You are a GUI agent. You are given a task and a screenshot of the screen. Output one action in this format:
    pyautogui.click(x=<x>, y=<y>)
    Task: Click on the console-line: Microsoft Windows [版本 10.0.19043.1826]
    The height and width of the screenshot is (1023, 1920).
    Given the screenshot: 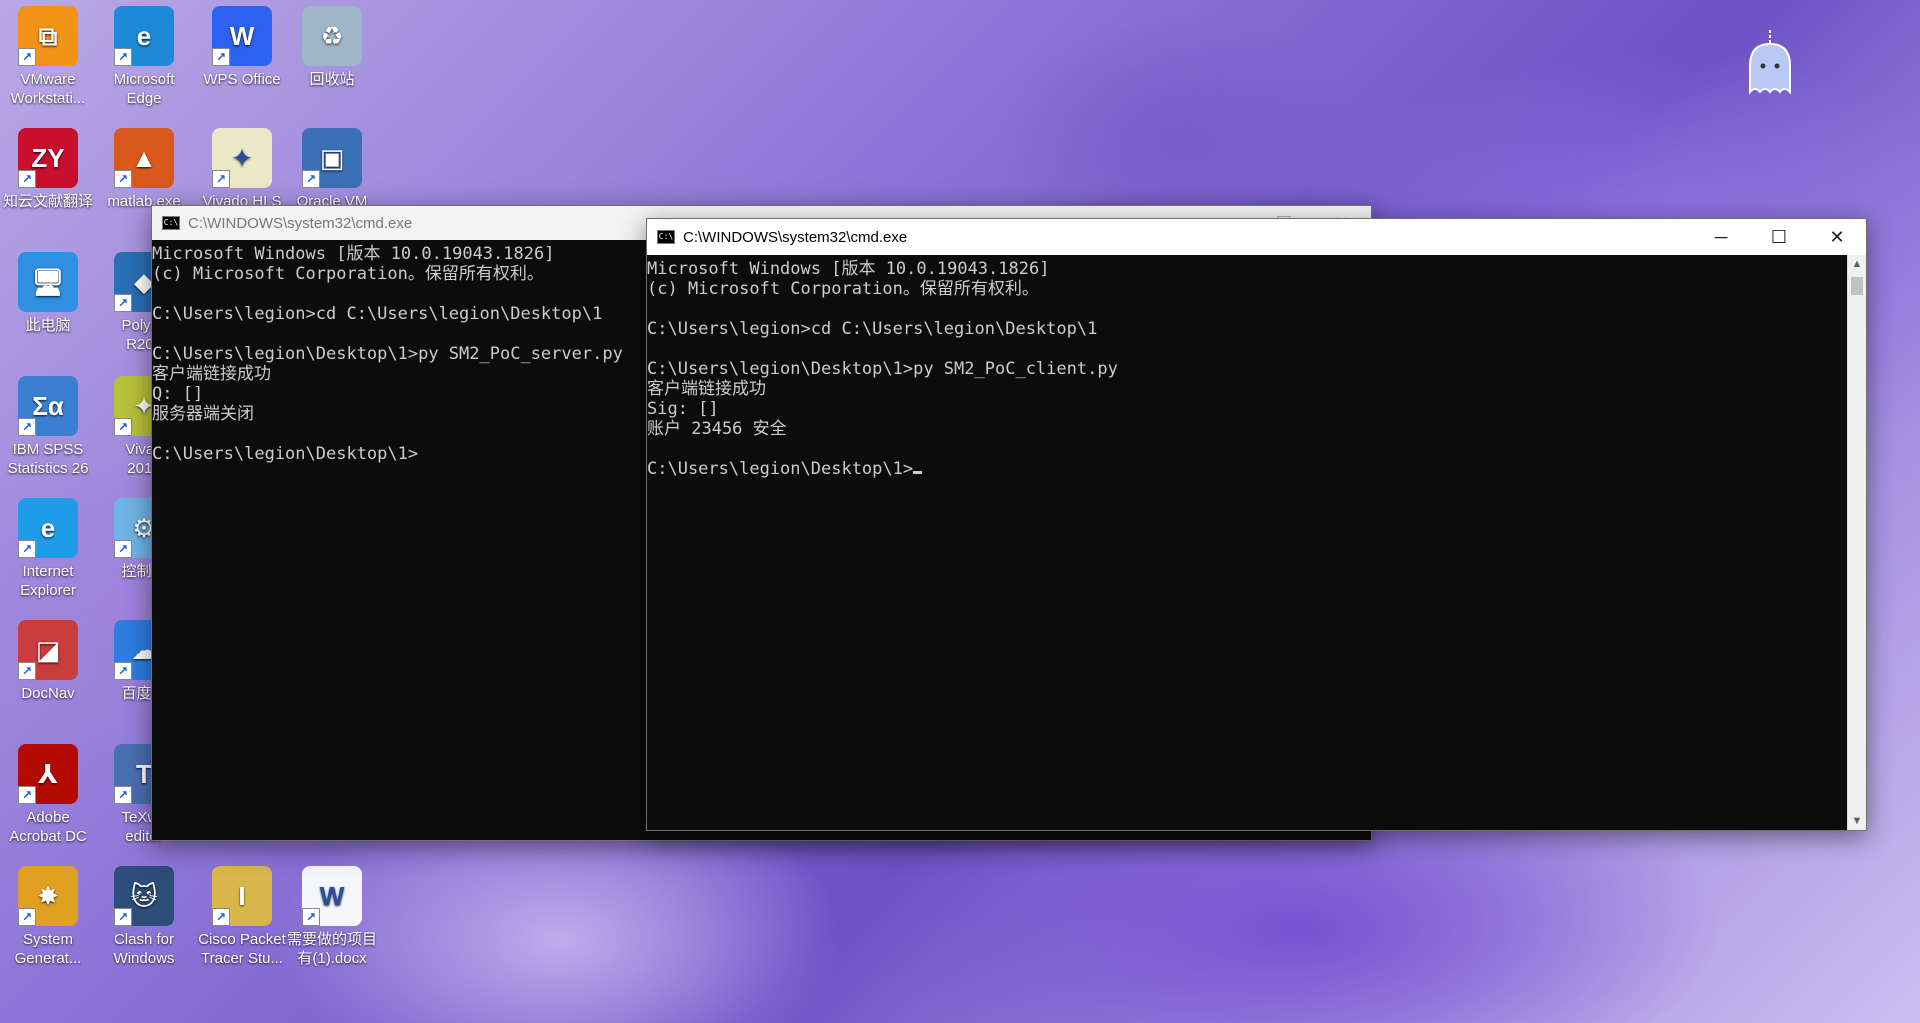 What is the action you would take?
    pyautogui.click(x=848, y=269)
    